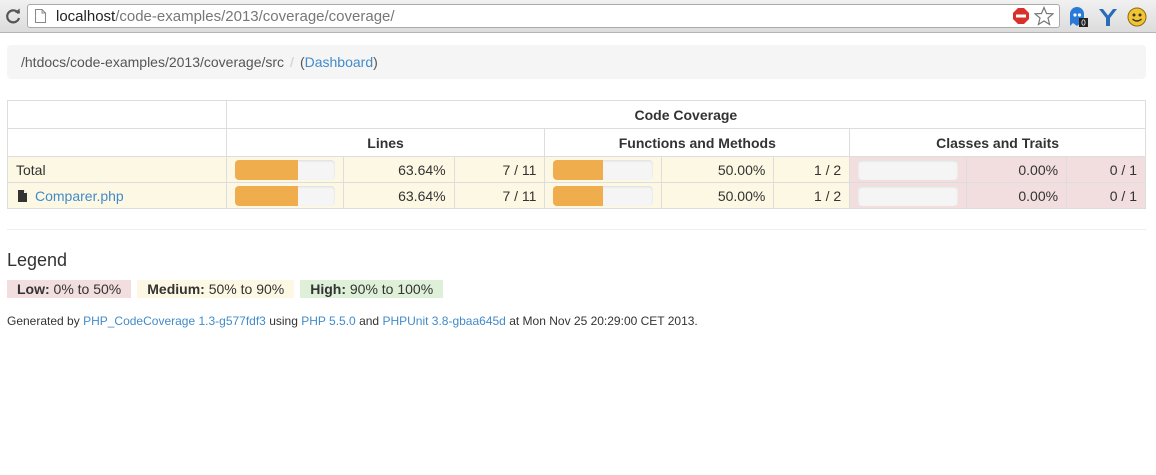 This screenshot has width=1156, height=475. I want to click on legend-high-range: 90% to 100%, so click(391, 289).